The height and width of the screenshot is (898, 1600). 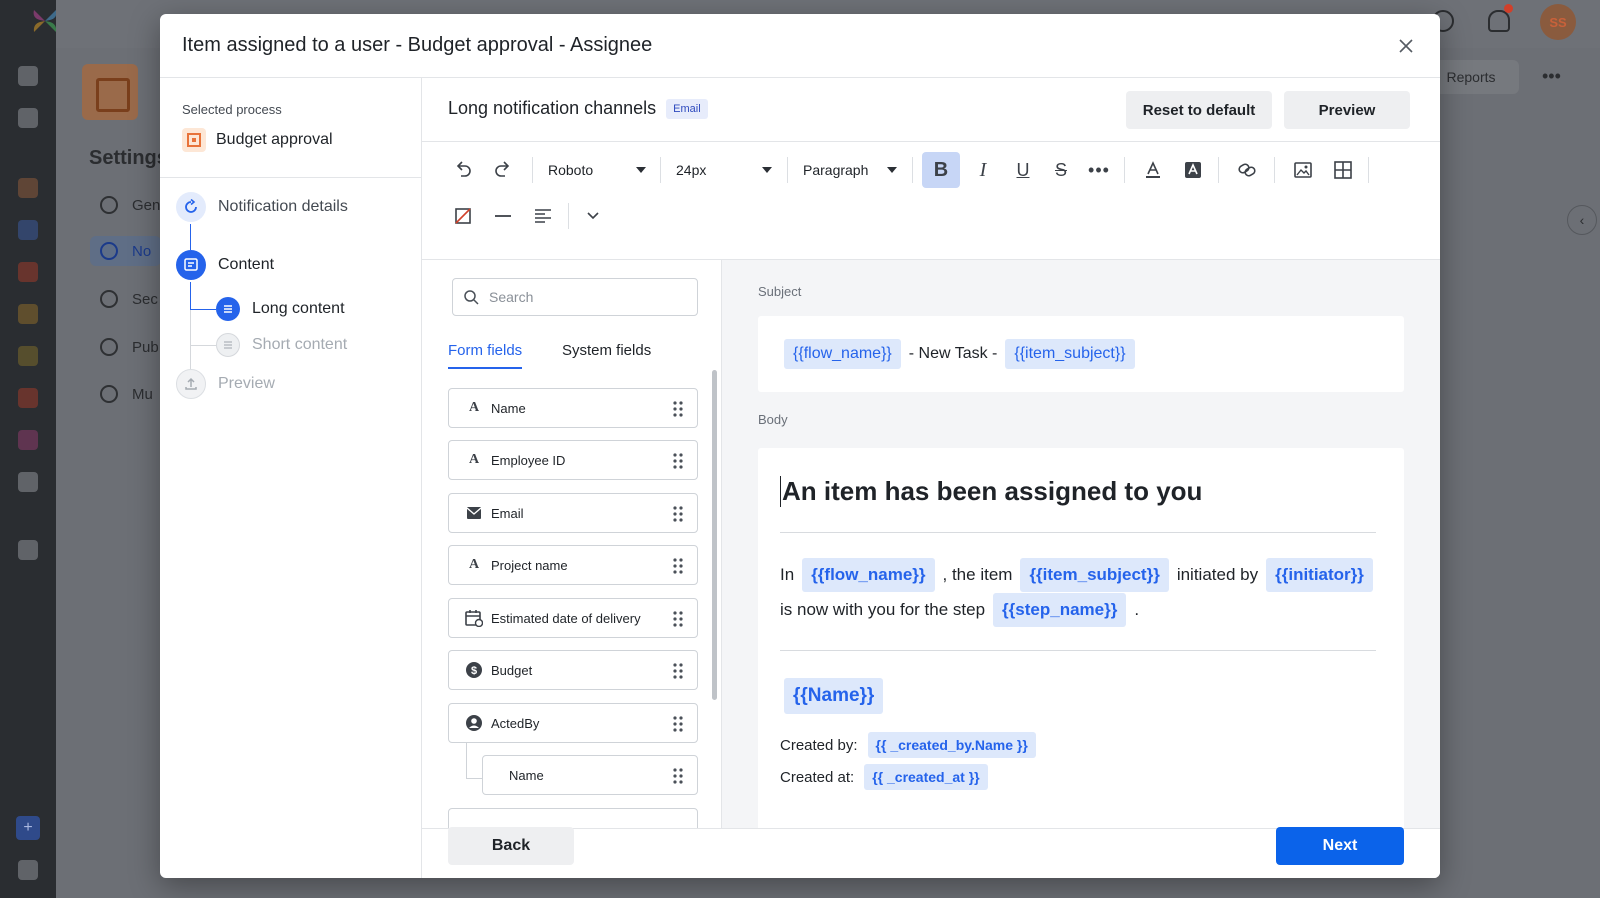 I want to click on fields-scrollbar, so click(x=714, y=535).